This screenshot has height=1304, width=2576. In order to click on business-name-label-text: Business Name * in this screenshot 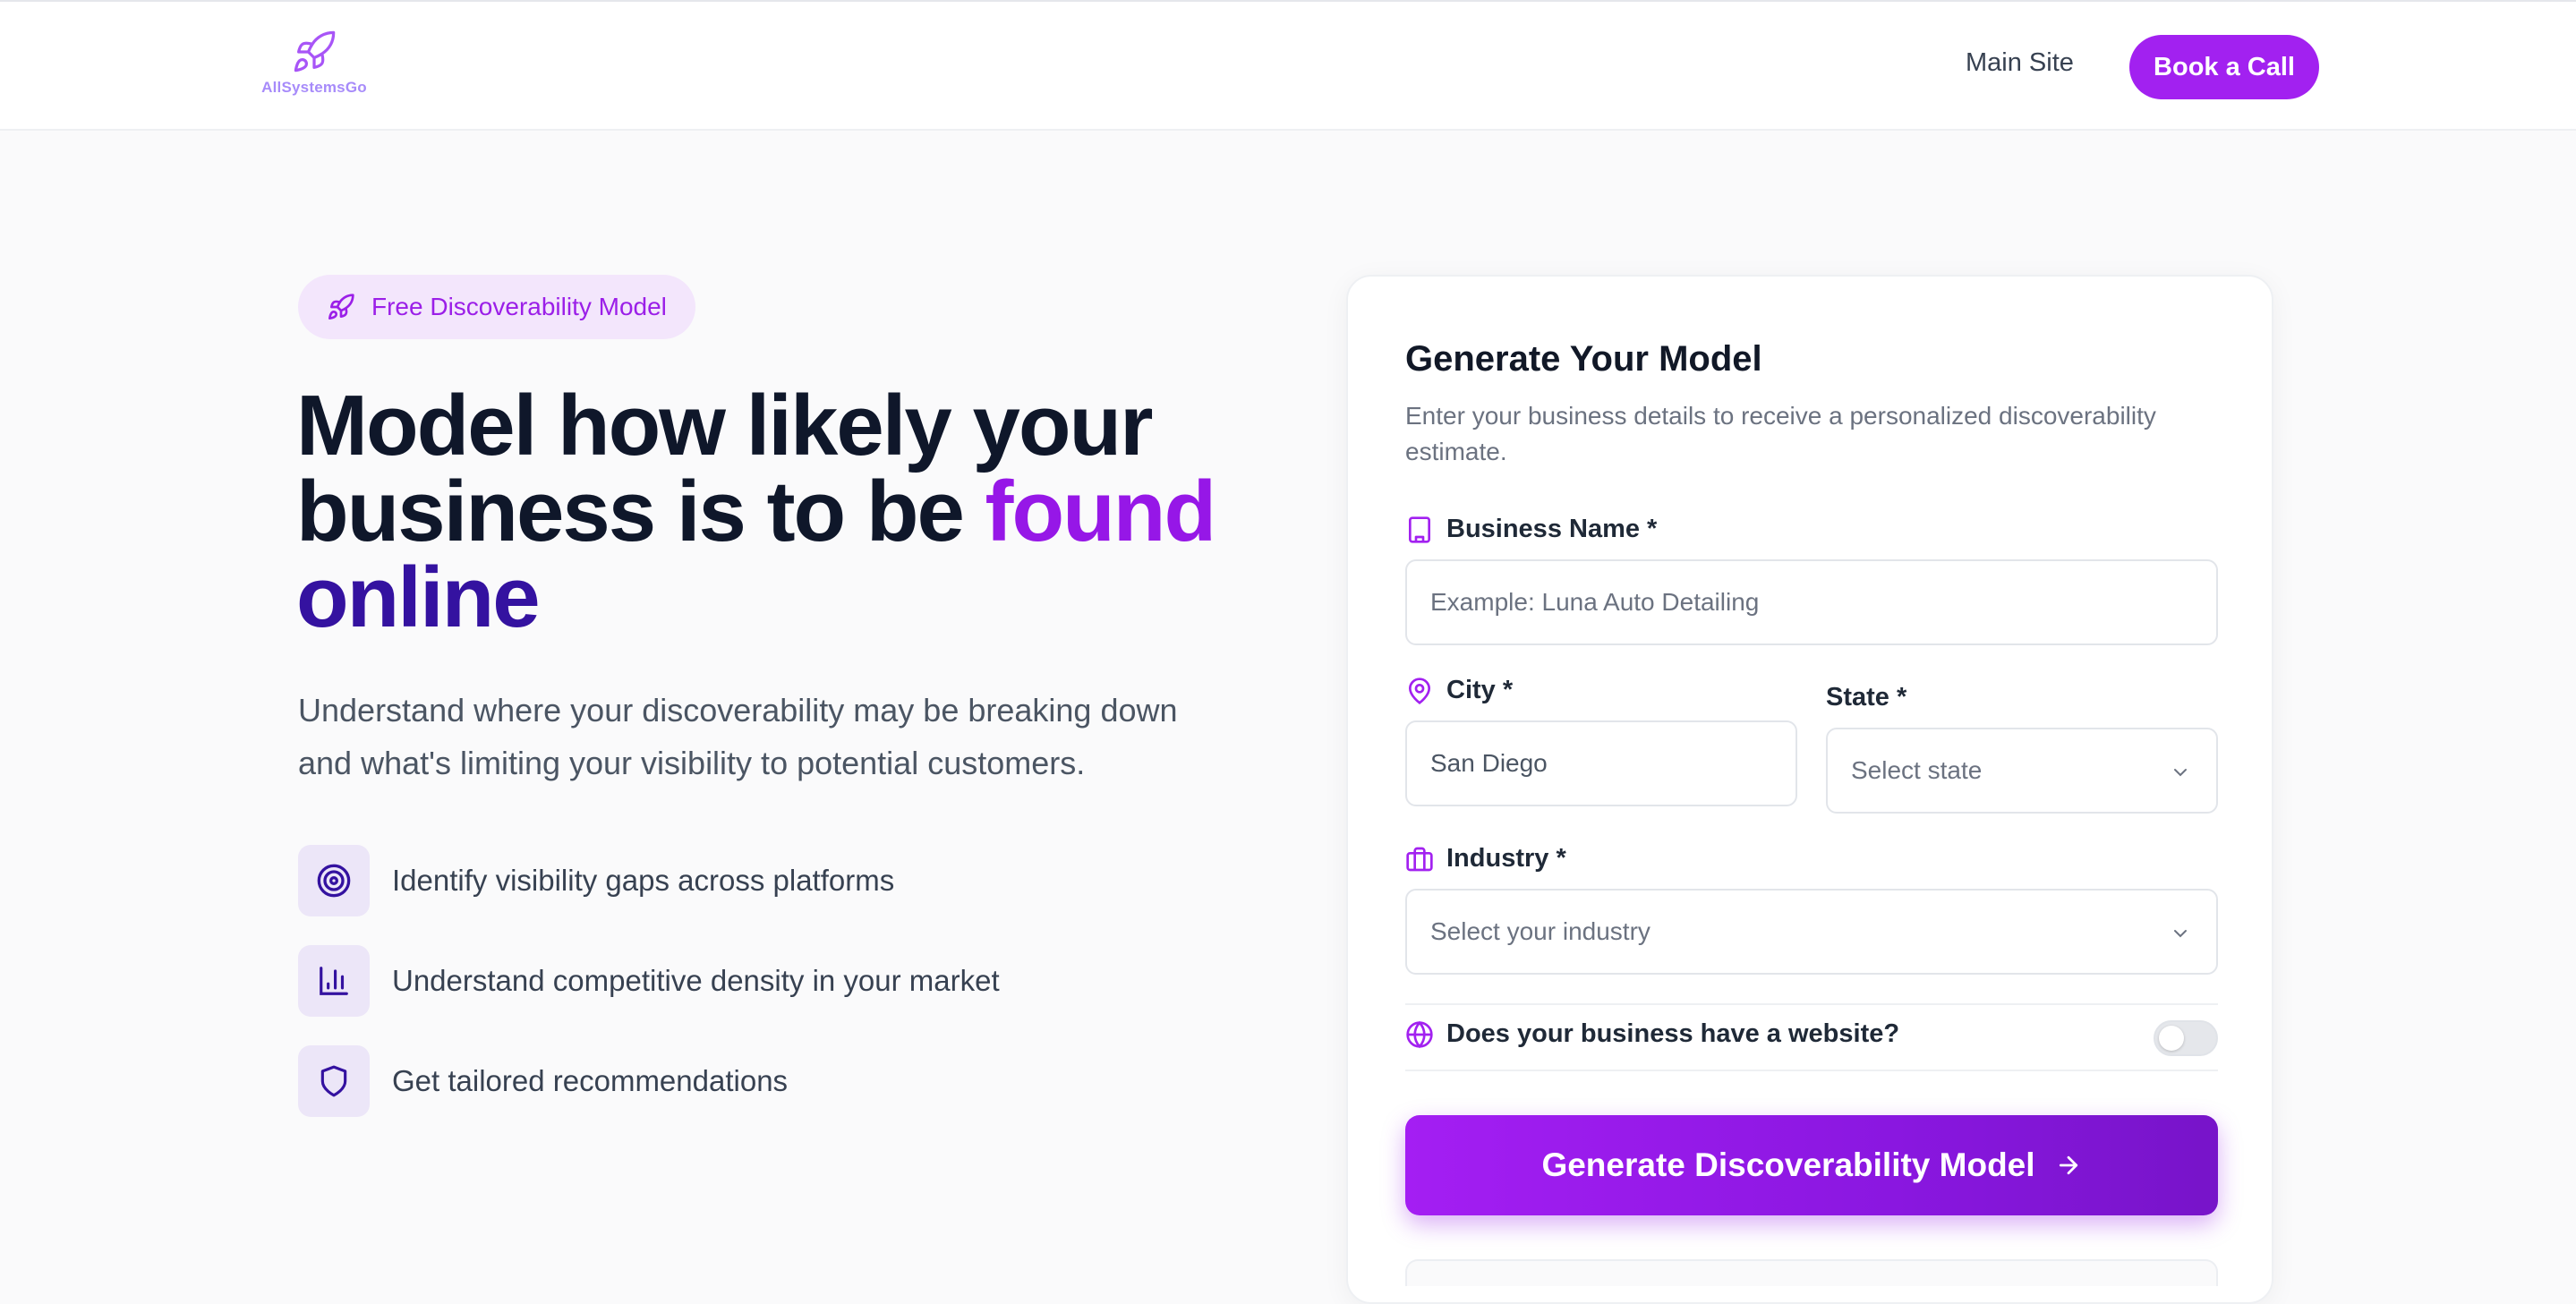, I will do `click(1552, 529)`.